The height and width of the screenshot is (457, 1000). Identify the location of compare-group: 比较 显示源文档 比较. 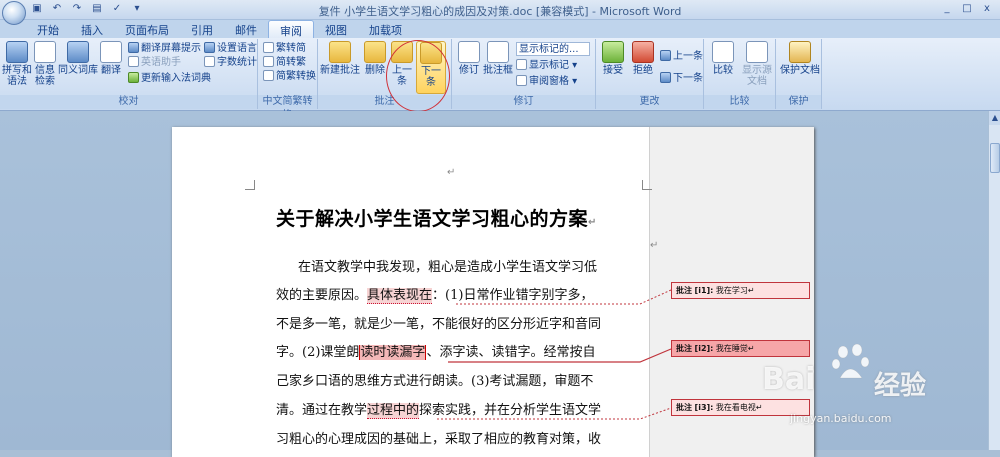
(740, 74).